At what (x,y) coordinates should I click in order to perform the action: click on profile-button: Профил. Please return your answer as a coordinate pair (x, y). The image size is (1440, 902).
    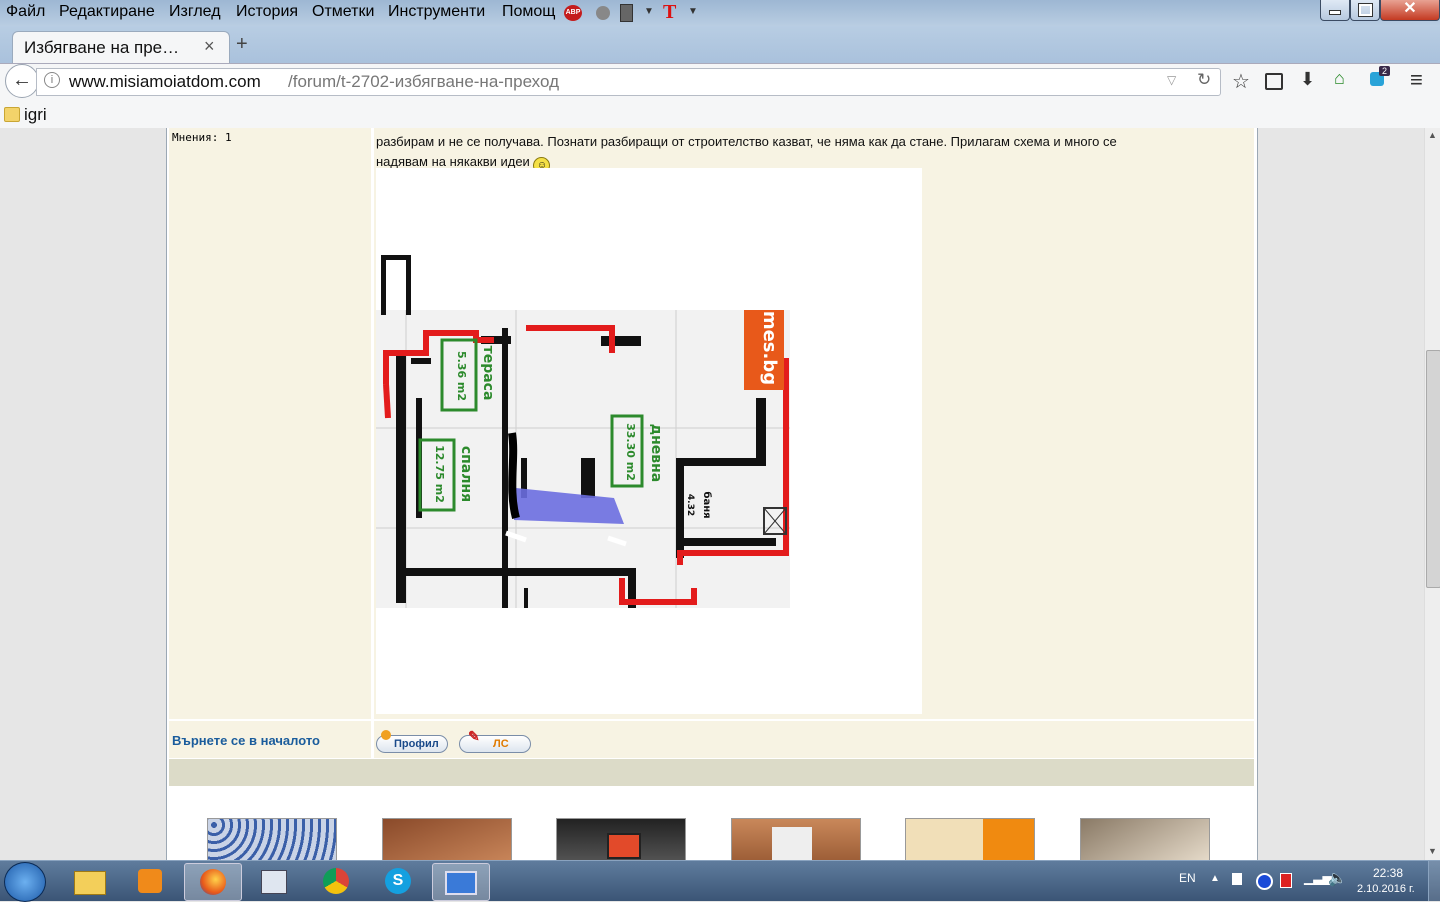
    Looking at the image, I should click on (412, 741).